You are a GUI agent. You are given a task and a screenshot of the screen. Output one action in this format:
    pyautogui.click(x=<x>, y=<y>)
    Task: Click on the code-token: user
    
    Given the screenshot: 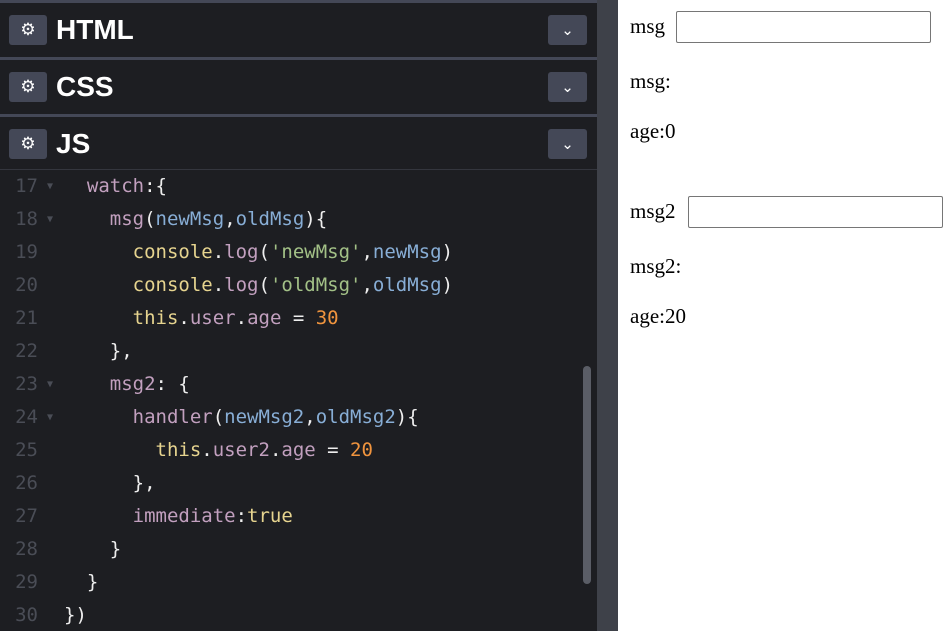 What is the action you would take?
    pyautogui.click(x=212, y=318)
    